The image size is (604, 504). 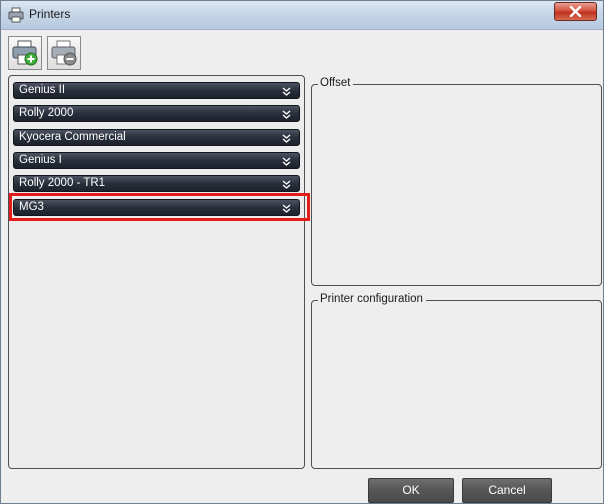 What do you see at coordinates (50, 14) in the screenshot?
I see `window-title: Printers` at bounding box center [50, 14].